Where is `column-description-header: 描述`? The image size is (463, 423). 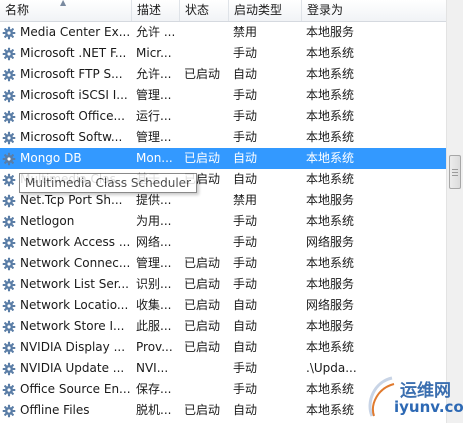 column-description-header: 描述 is located at coordinates (156, 10).